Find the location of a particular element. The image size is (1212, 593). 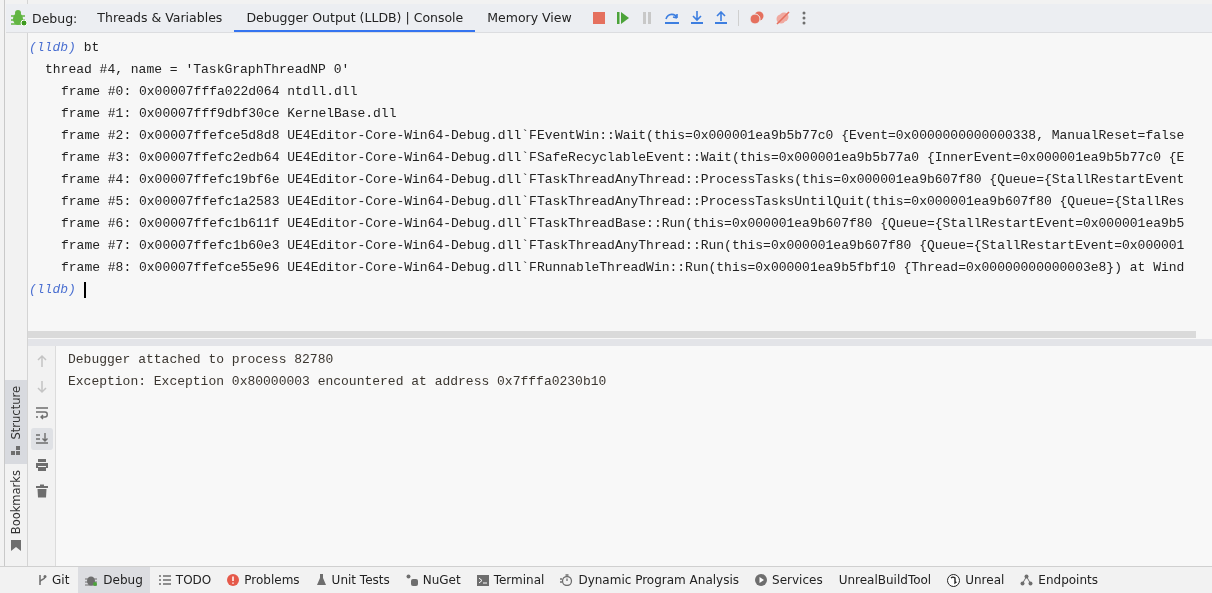

tab: Memory View is located at coordinates (529, 18).